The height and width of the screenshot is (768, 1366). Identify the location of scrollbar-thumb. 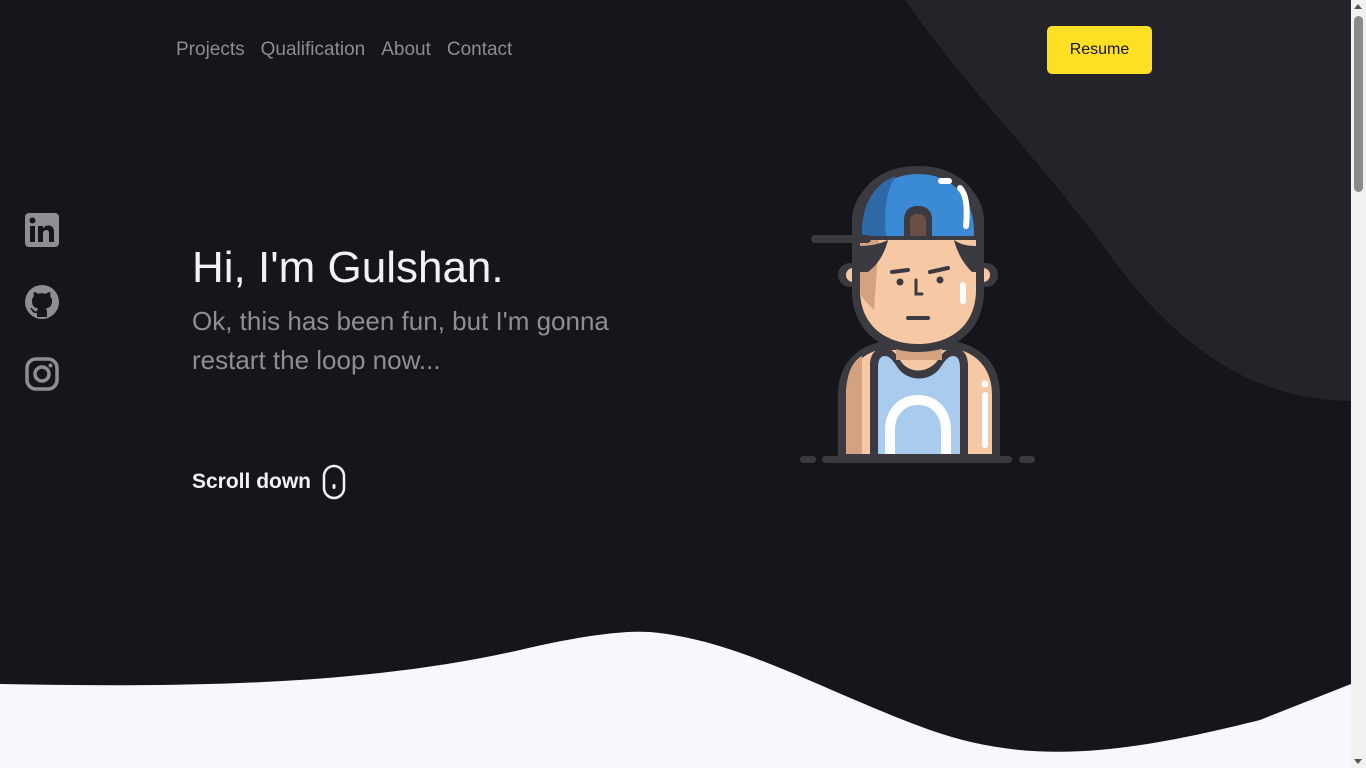
(1358, 104).